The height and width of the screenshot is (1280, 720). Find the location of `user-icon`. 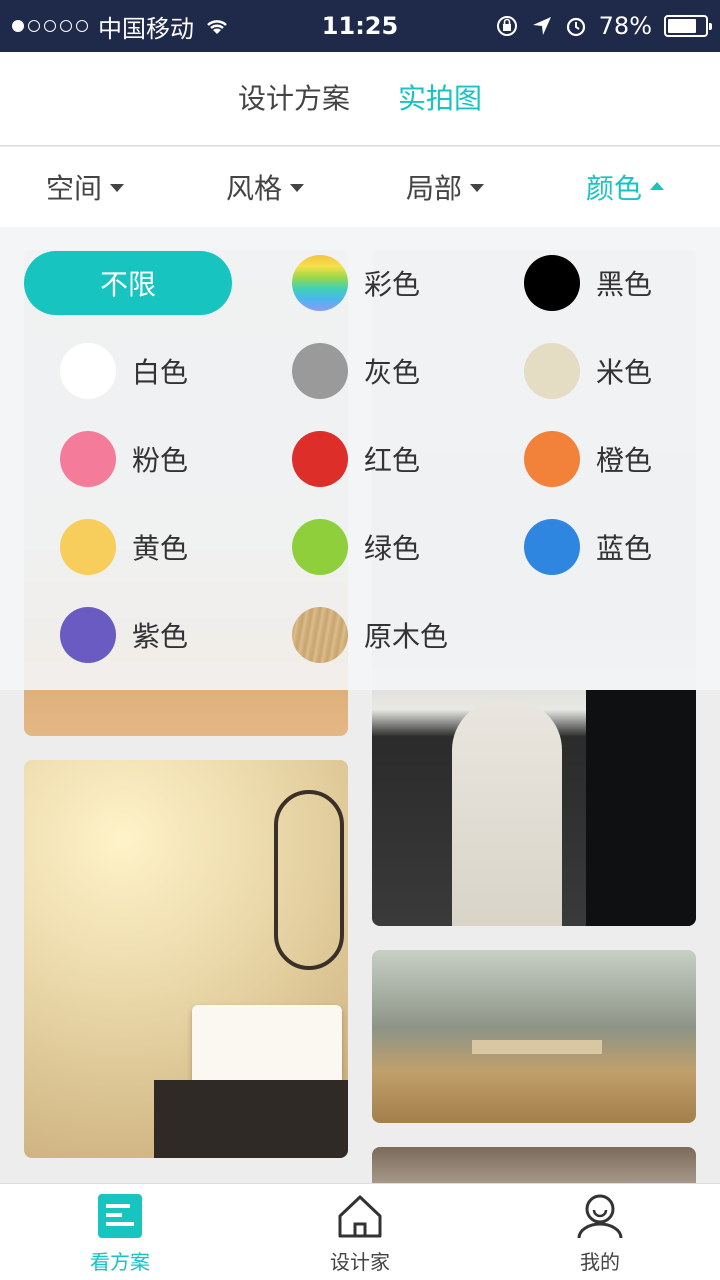

user-icon is located at coordinates (600, 1216).